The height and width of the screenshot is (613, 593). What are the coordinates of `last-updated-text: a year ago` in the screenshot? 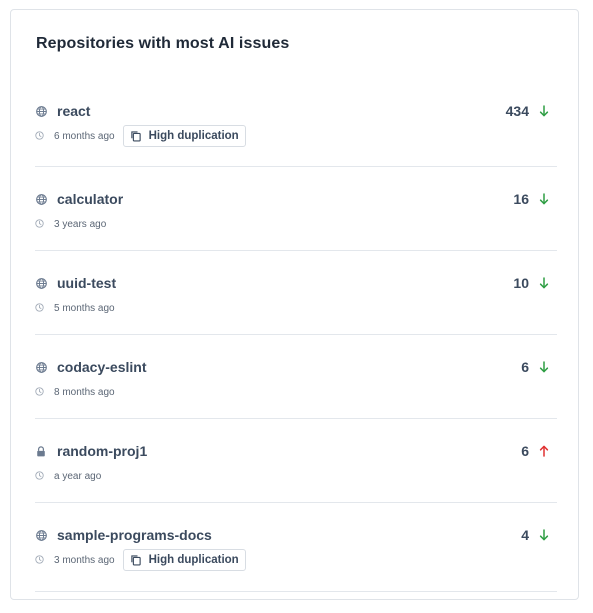 It's located at (78, 476).